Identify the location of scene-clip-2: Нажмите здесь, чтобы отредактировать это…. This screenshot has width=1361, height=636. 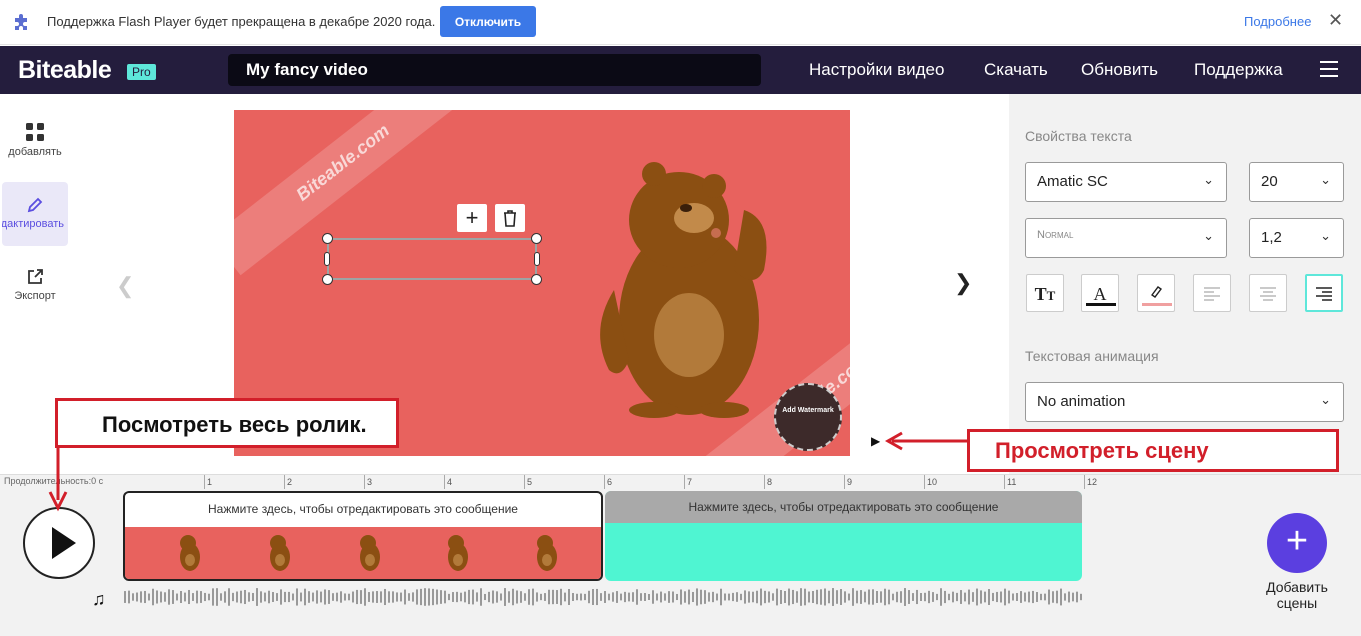
(843, 536).